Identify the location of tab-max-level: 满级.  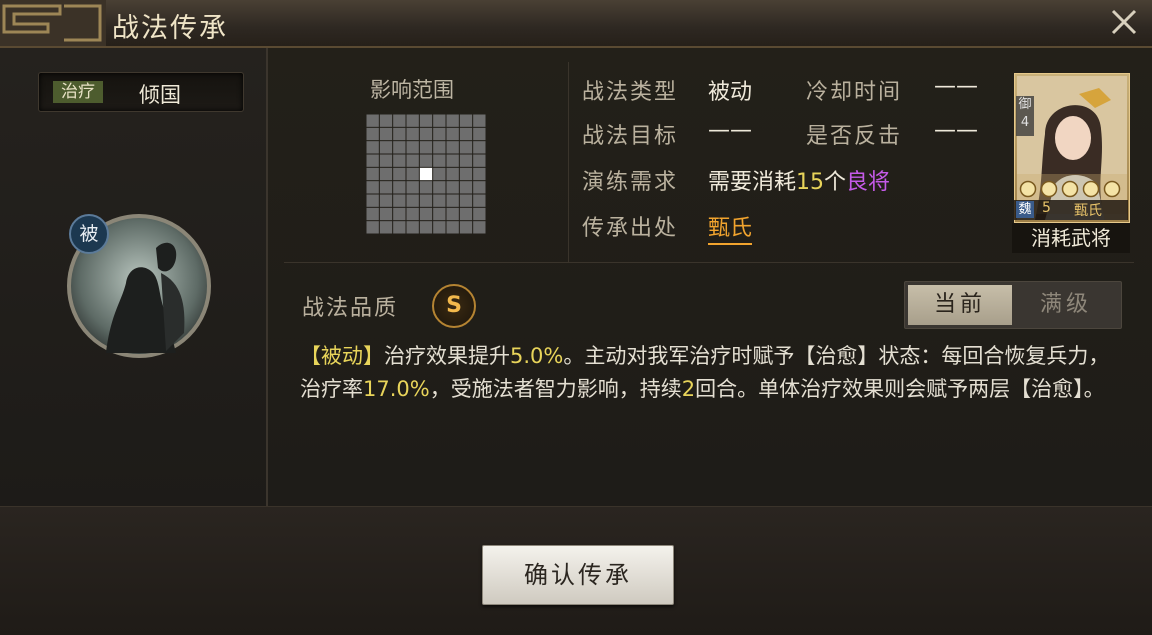
(1066, 305).